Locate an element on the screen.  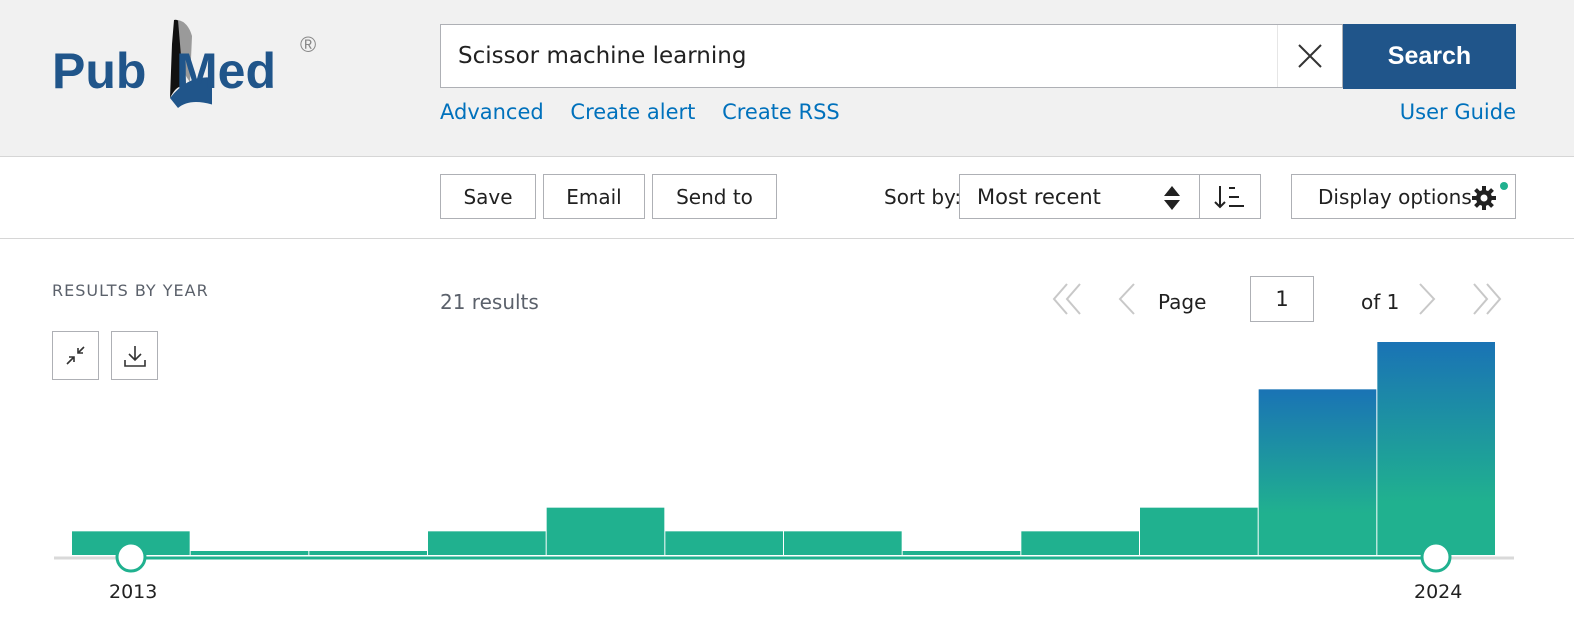
bar-2014 is located at coordinates (249, 553).